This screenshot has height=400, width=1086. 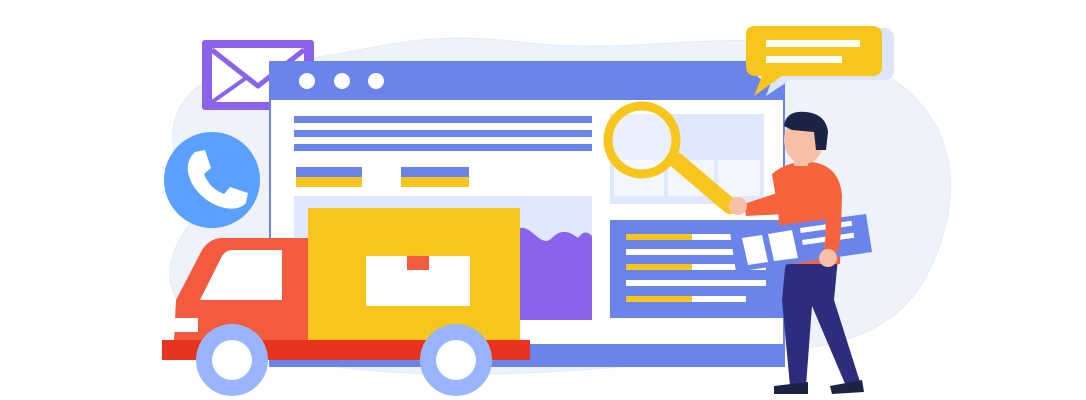 What do you see at coordinates (185, 325) in the screenshot?
I see `truck-headlight` at bounding box center [185, 325].